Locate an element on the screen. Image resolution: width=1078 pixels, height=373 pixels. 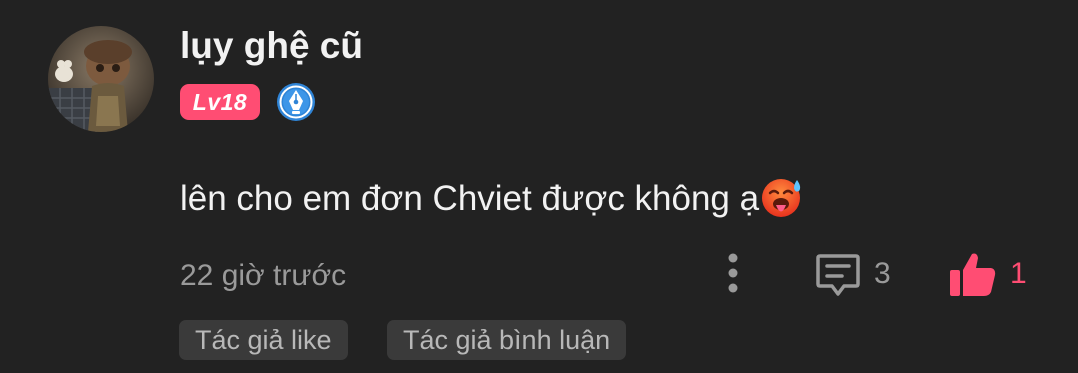
comment-icon is located at coordinates (838, 275).